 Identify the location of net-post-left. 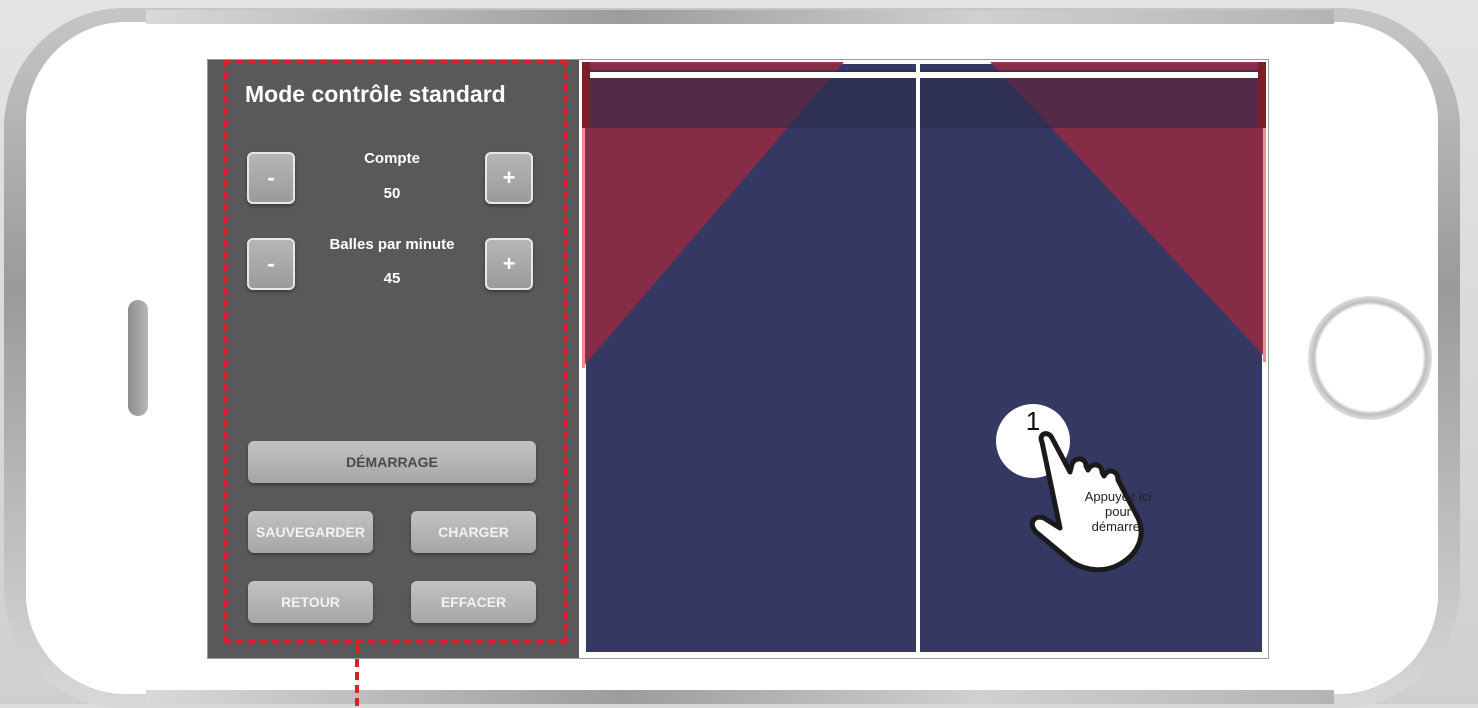
(586, 95).